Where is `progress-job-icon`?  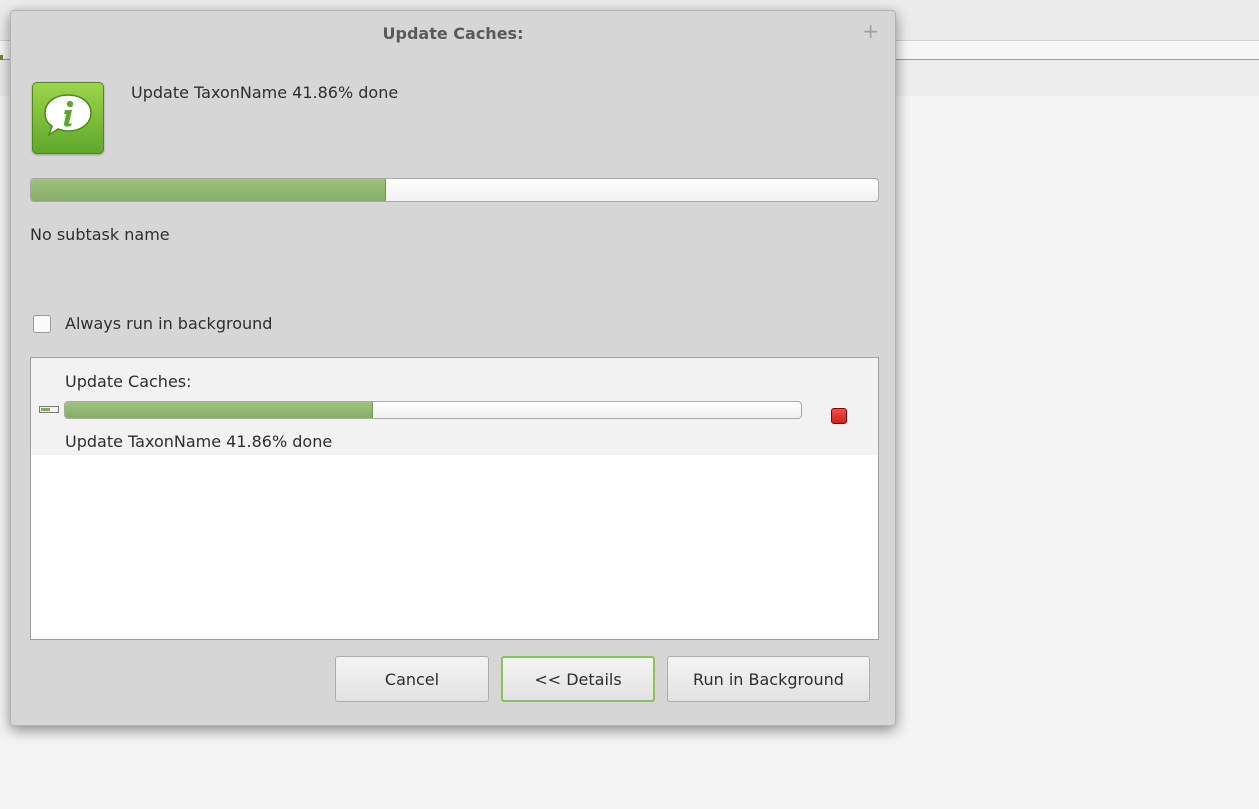 progress-job-icon is located at coordinates (49, 409).